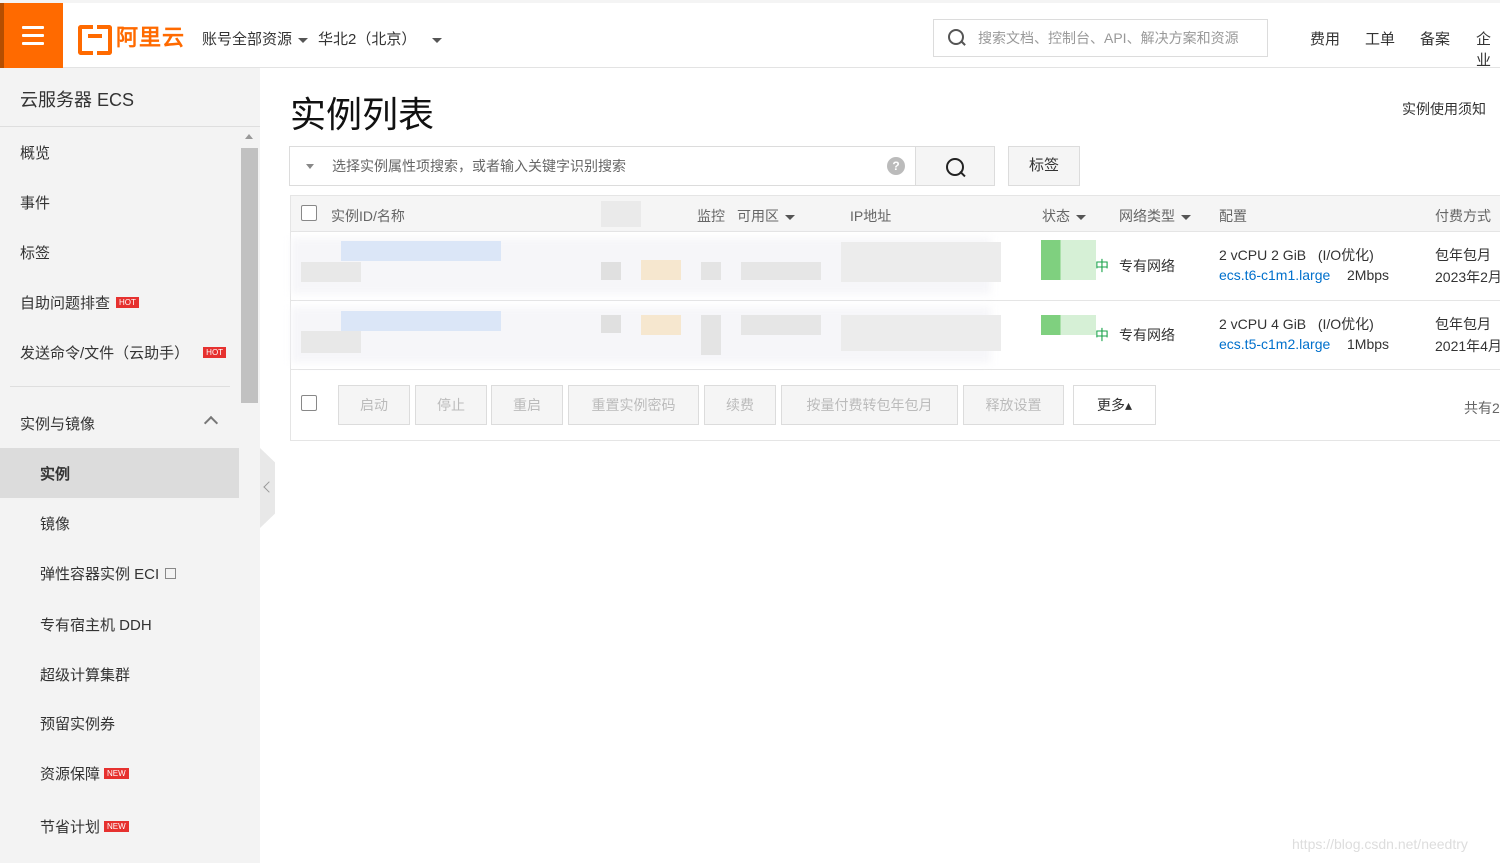  Describe the element at coordinates (611, 271) in the screenshot. I see `redacted-monitor` at that location.